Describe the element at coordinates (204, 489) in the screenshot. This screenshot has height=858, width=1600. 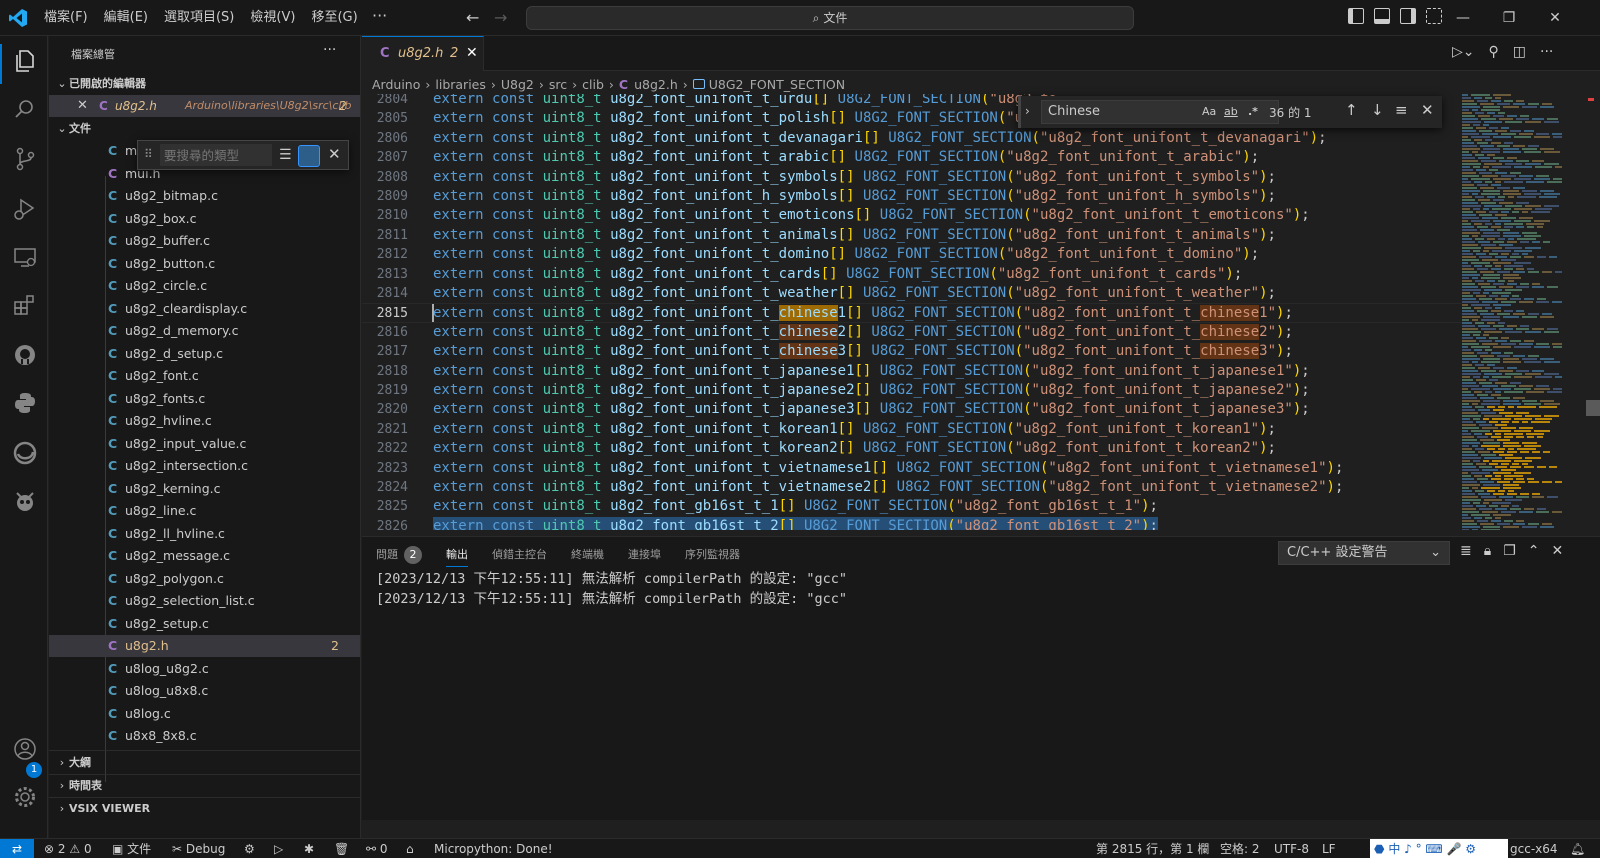
I see `file-tree-item: Cu8g2_kerning.c` at that location.